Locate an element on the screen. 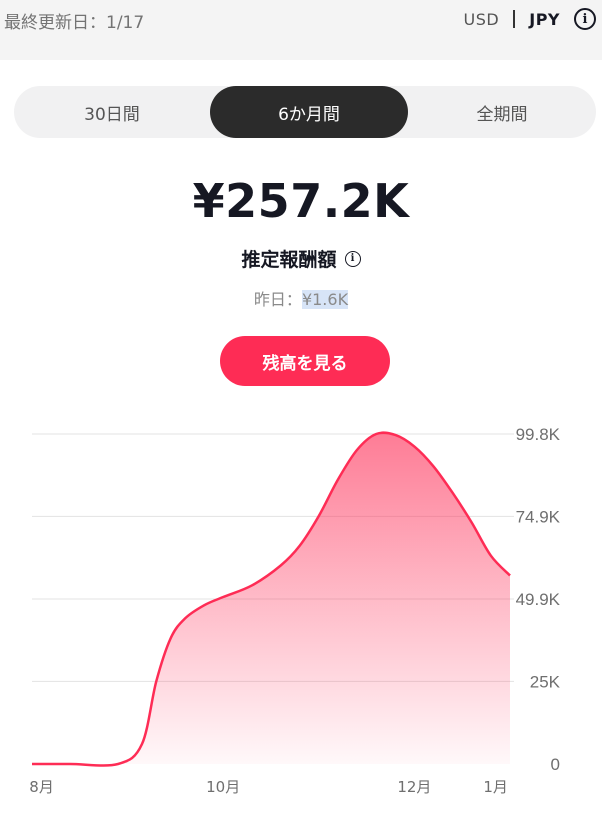  y-tick-label: 0 is located at coordinates (555, 764).